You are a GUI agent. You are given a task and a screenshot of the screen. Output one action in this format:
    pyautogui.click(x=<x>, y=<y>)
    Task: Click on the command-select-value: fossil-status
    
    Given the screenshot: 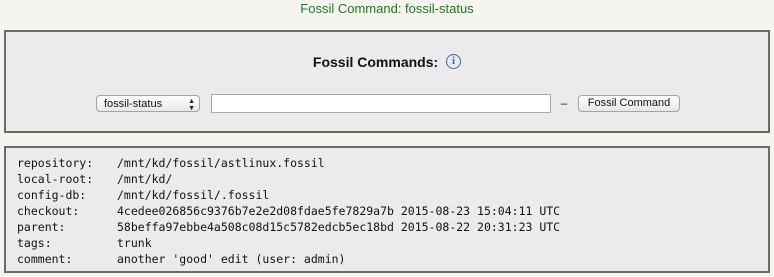 What is the action you would take?
    pyautogui.click(x=133, y=104)
    